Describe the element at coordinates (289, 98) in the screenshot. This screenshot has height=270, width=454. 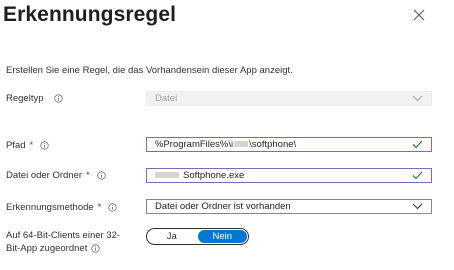
I see `rule-type-dropdown: Datei` at that location.